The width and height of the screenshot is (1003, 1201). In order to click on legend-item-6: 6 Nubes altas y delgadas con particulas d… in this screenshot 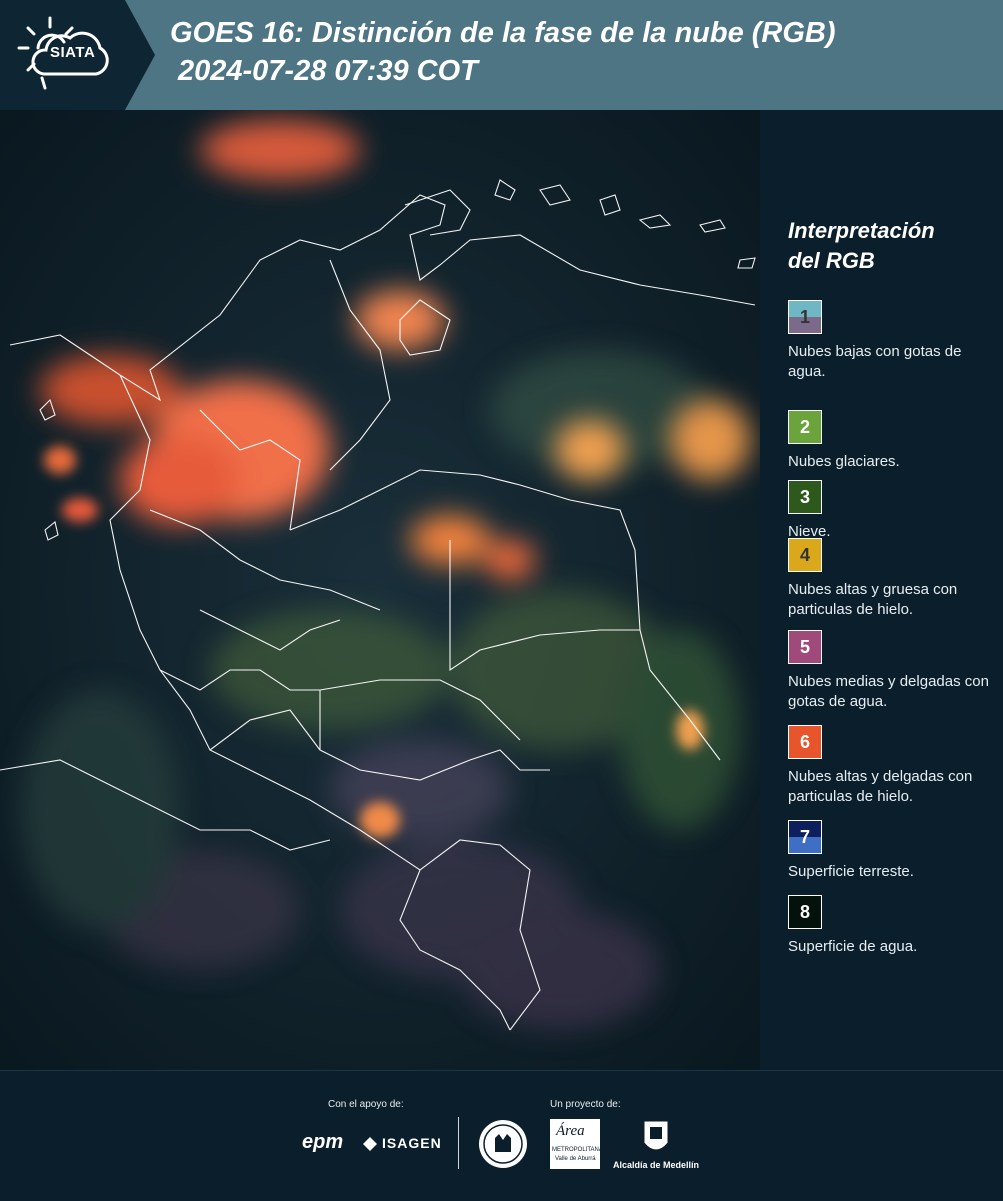, I will do `click(894, 766)`.